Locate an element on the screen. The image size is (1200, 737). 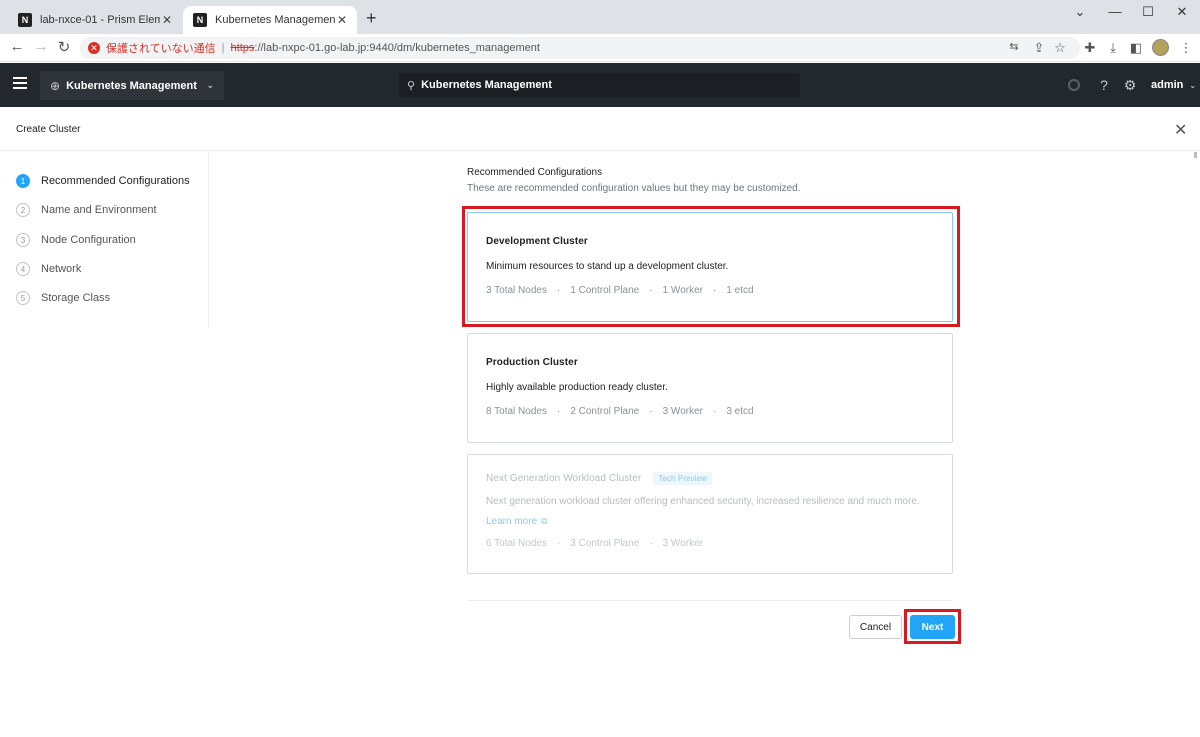
browser-menu-icon: ⋮ is located at coordinates (1186, 48).